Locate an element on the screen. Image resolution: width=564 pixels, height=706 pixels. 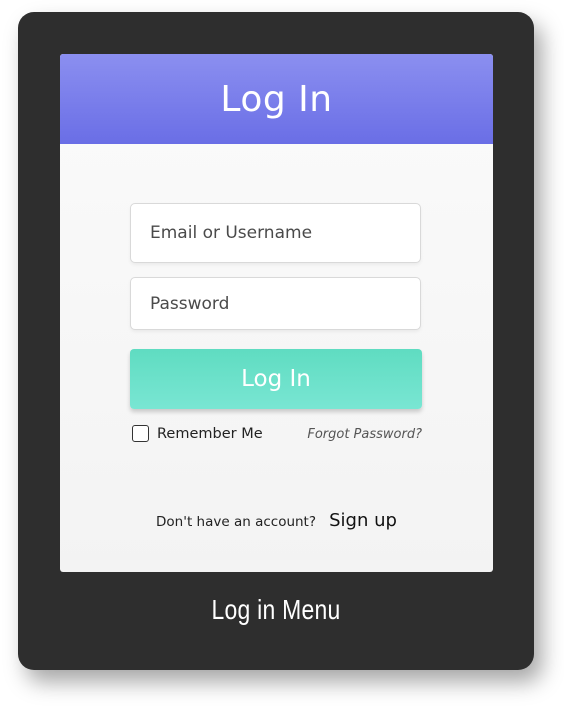
page-title: Log In is located at coordinates (276, 99).